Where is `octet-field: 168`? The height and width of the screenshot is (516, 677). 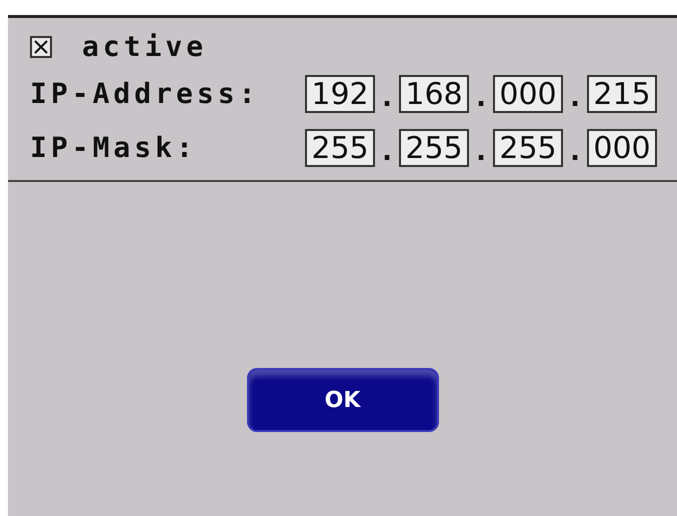
octet-field: 168 is located at coordinates (434, 94).